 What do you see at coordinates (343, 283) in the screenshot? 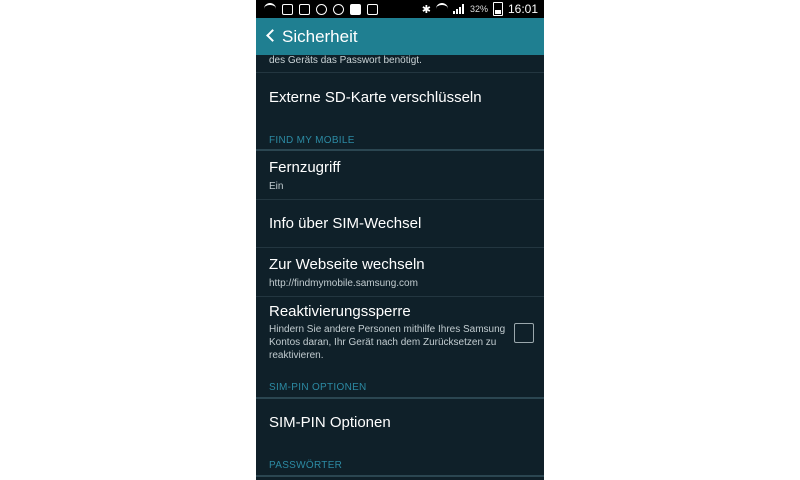
I see `list-item-subtitle: http://findmymobile.samsung.com` at bounding box center [343, 283].